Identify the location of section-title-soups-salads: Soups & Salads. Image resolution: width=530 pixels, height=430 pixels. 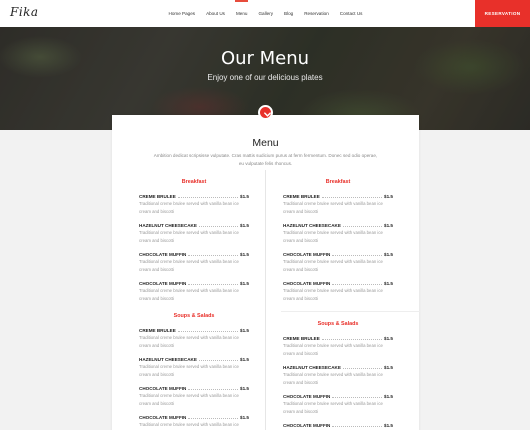
(338, 324).